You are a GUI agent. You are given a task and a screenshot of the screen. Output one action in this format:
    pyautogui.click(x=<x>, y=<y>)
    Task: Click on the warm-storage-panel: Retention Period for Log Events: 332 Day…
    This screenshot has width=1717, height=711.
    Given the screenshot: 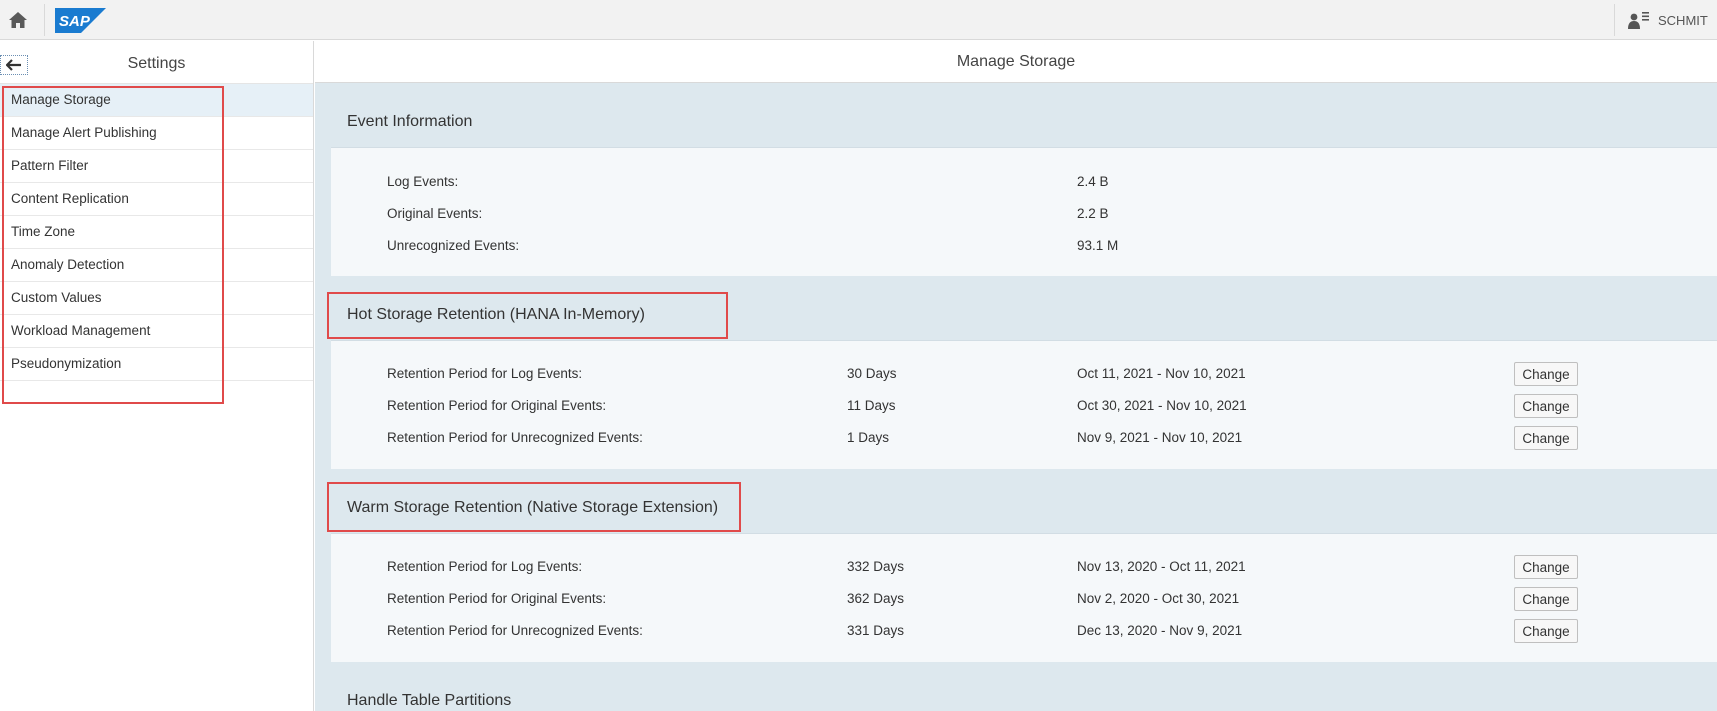 What is the action you would take?
    pyautogui.click(x=1024, y=597)
    